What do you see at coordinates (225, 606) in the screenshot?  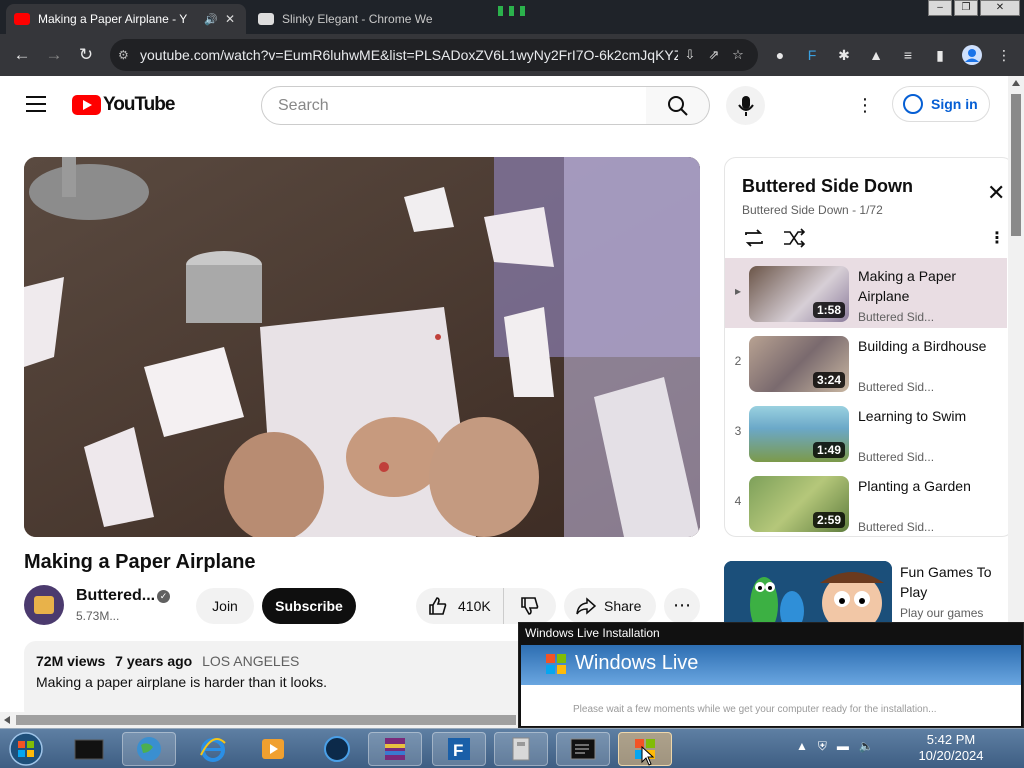 I see `join-button: Join` at bounding box center [225, 606].